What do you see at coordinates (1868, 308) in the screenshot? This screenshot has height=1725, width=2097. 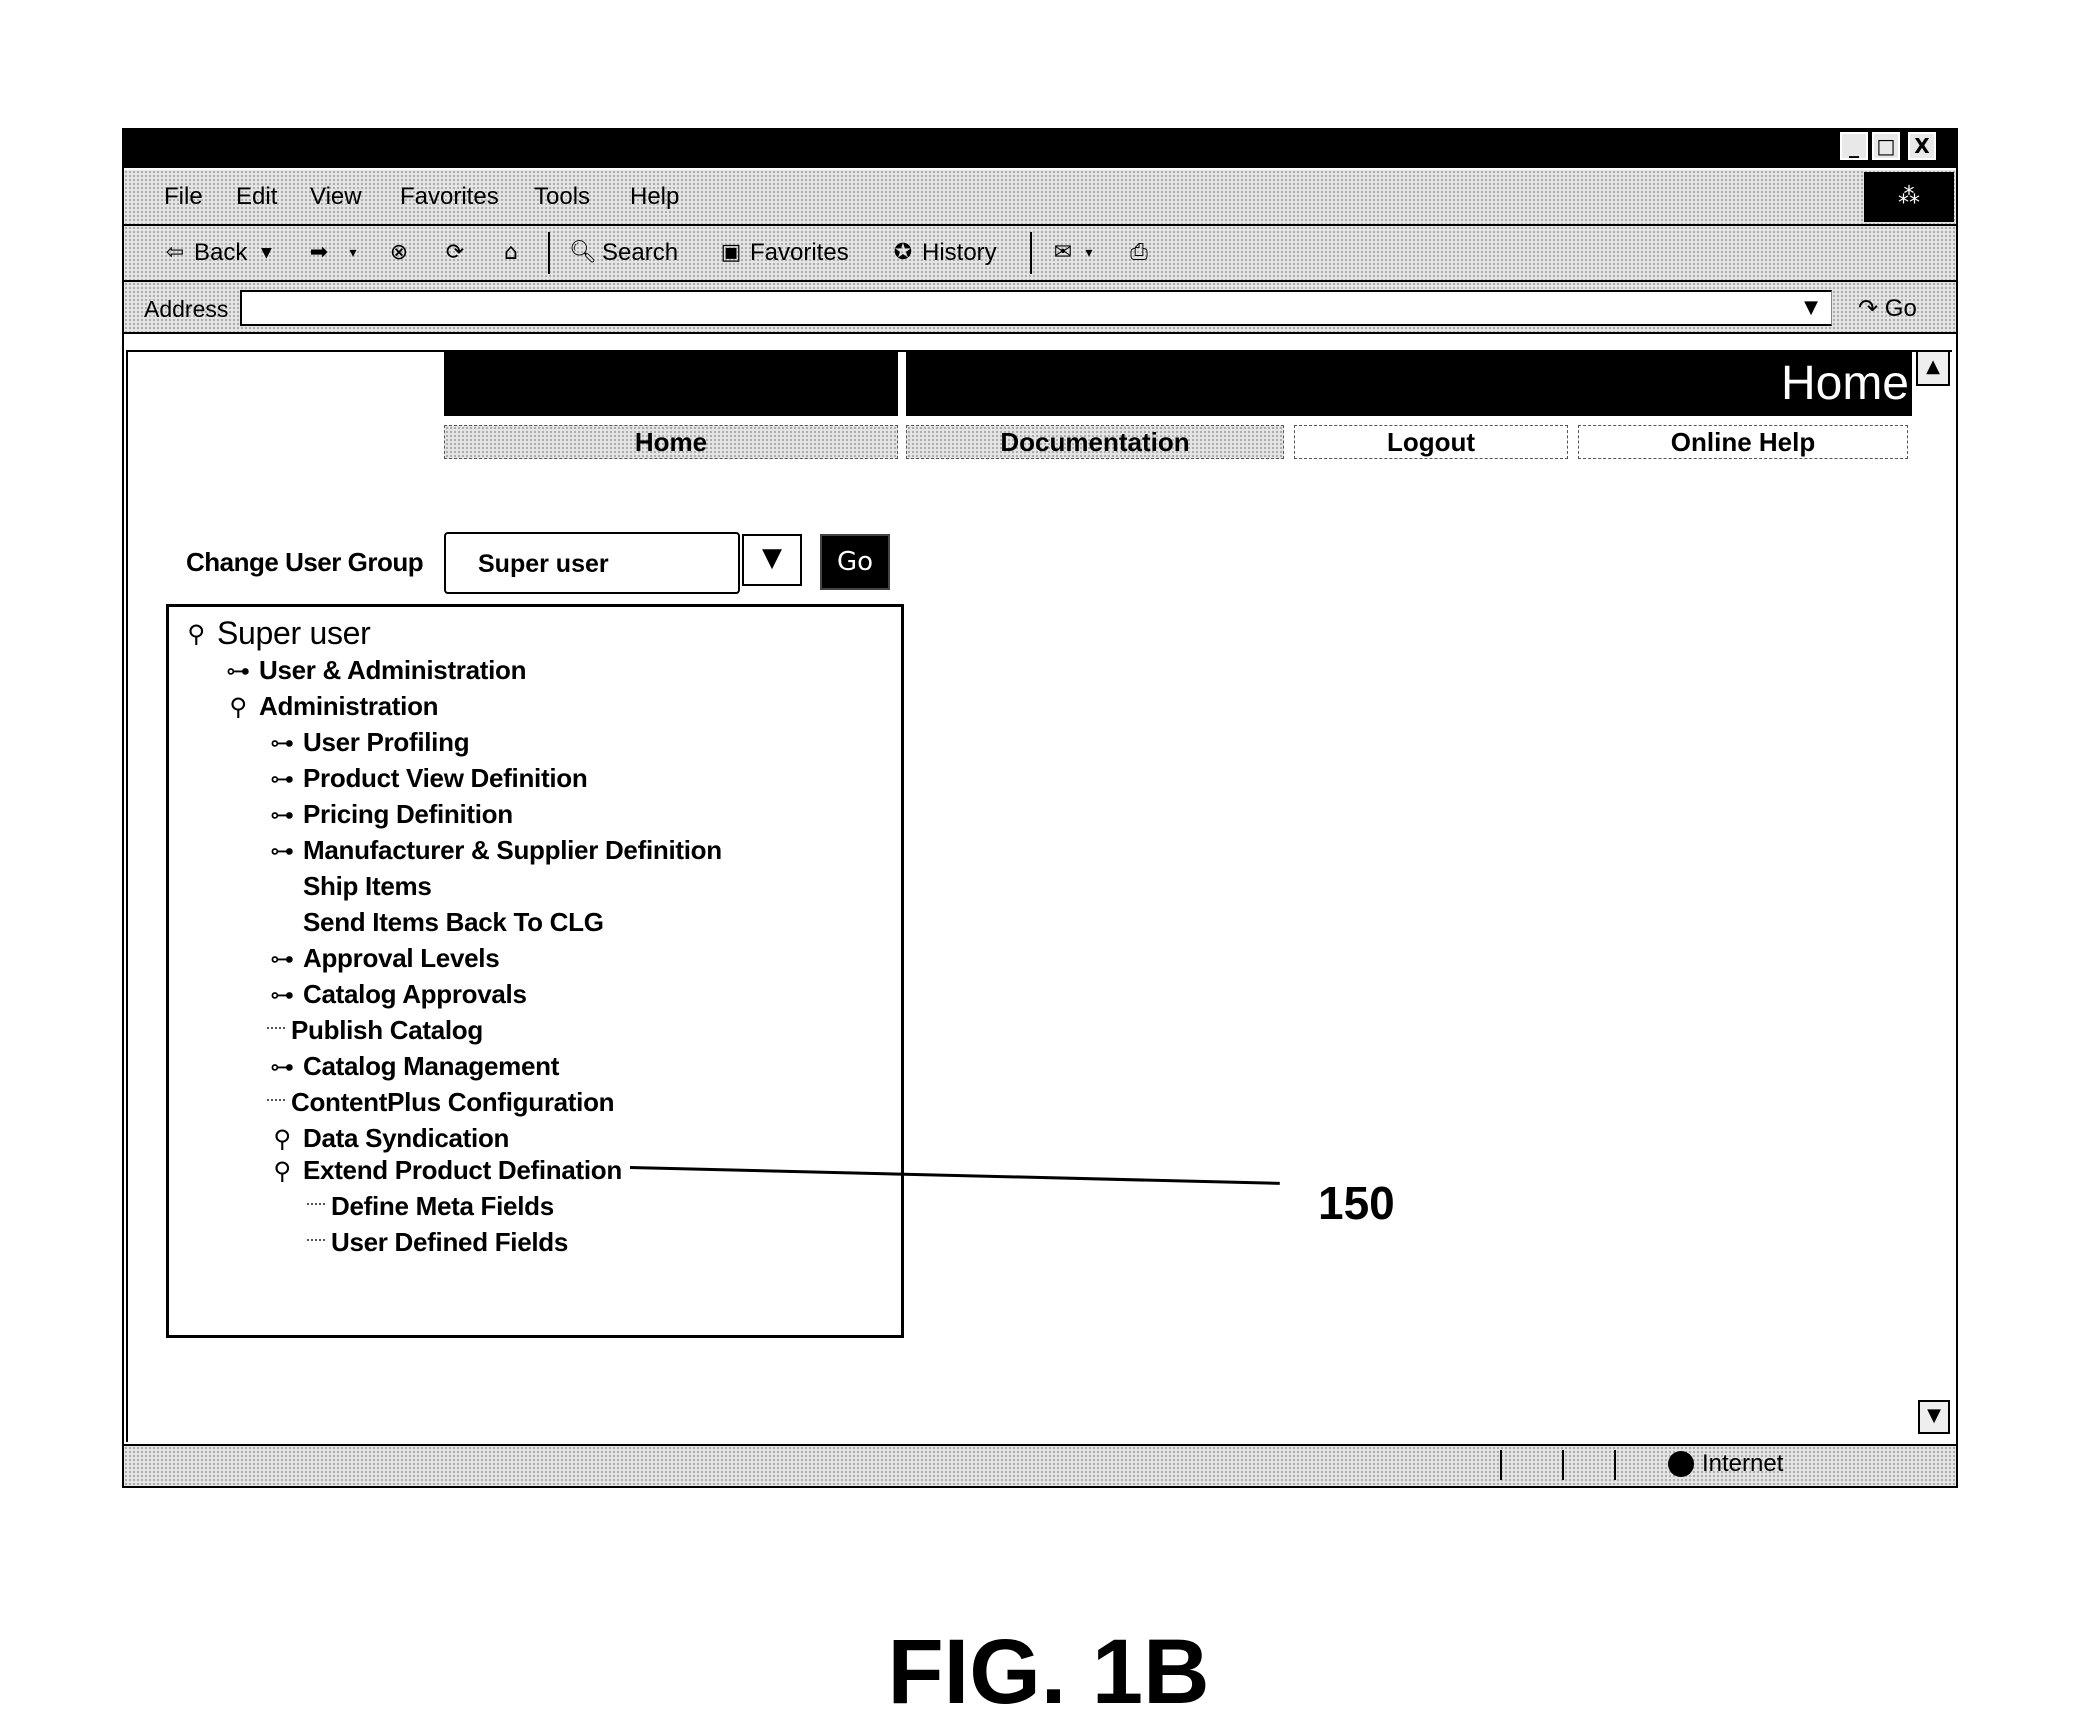 I see `go-arrow-icon: ↷` at bounding box center [1868, 308].